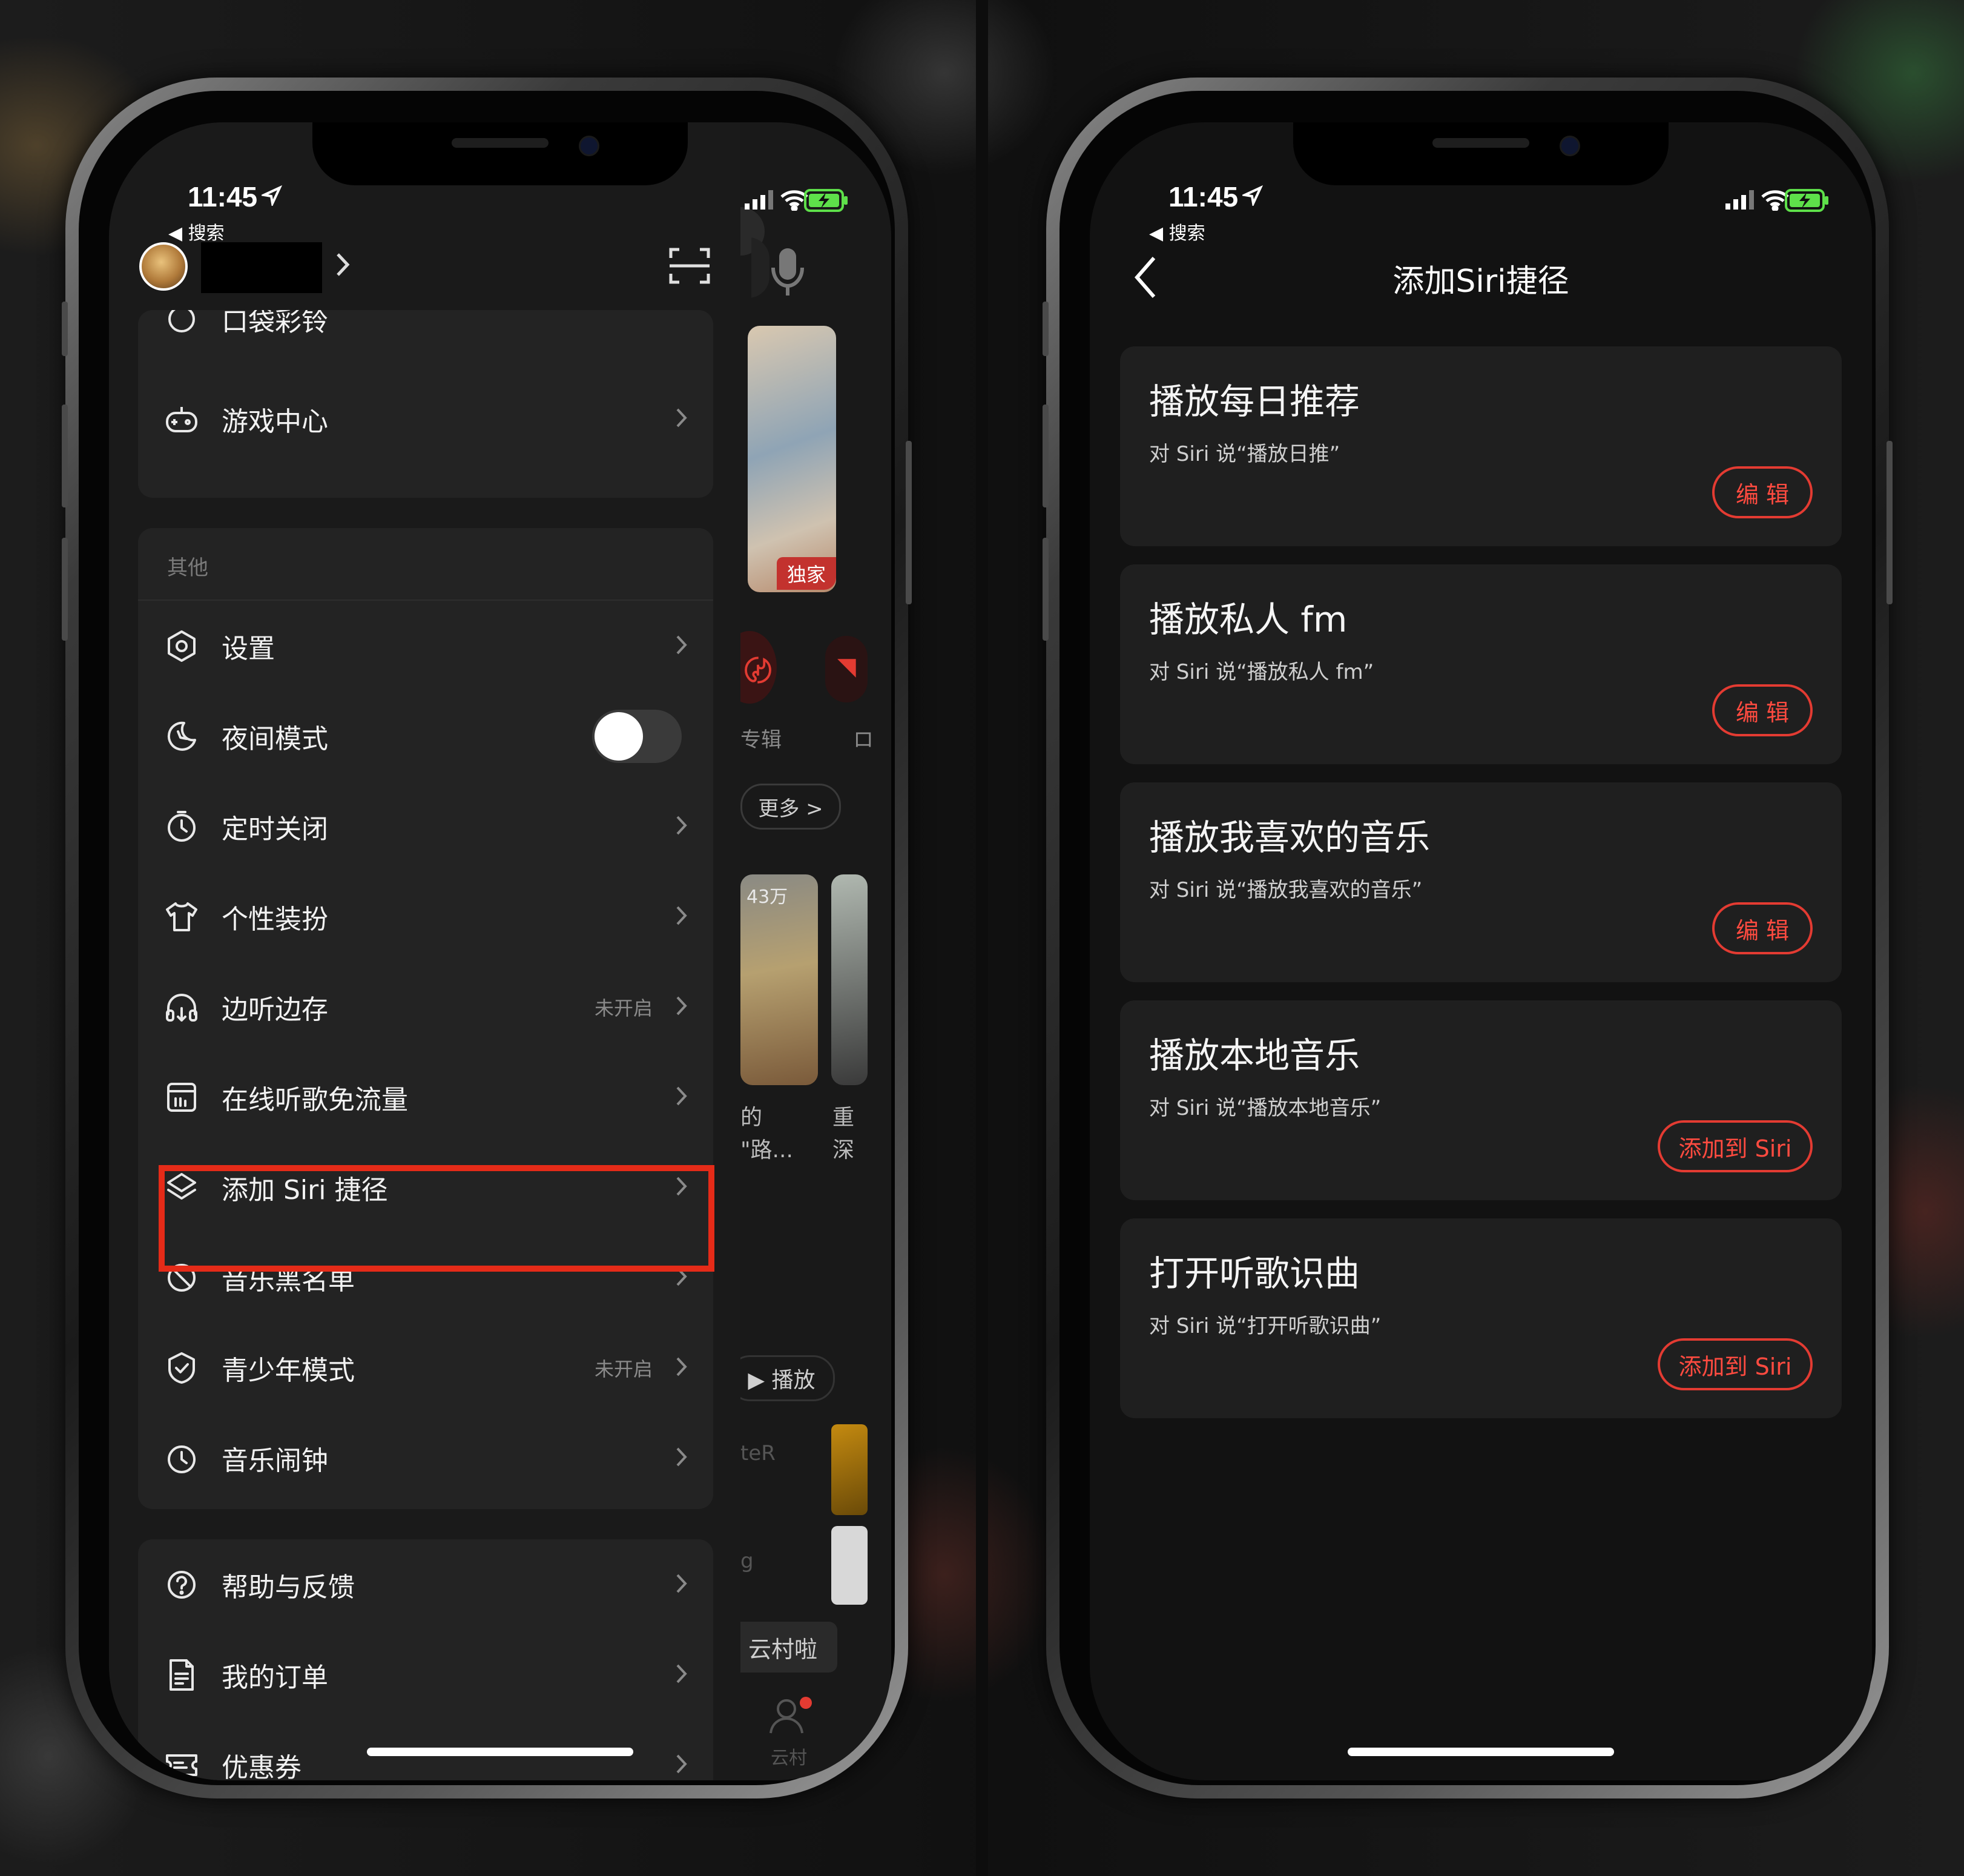 The width and height of the screenshot is (1964, 1876). Describe the element at coordinates (1481, 1318) in the screenshot. I see `shortcut-card: 打开听歌识曲 对 Siri 说“打开听歌识曲” 添加到 Siri` at that location.